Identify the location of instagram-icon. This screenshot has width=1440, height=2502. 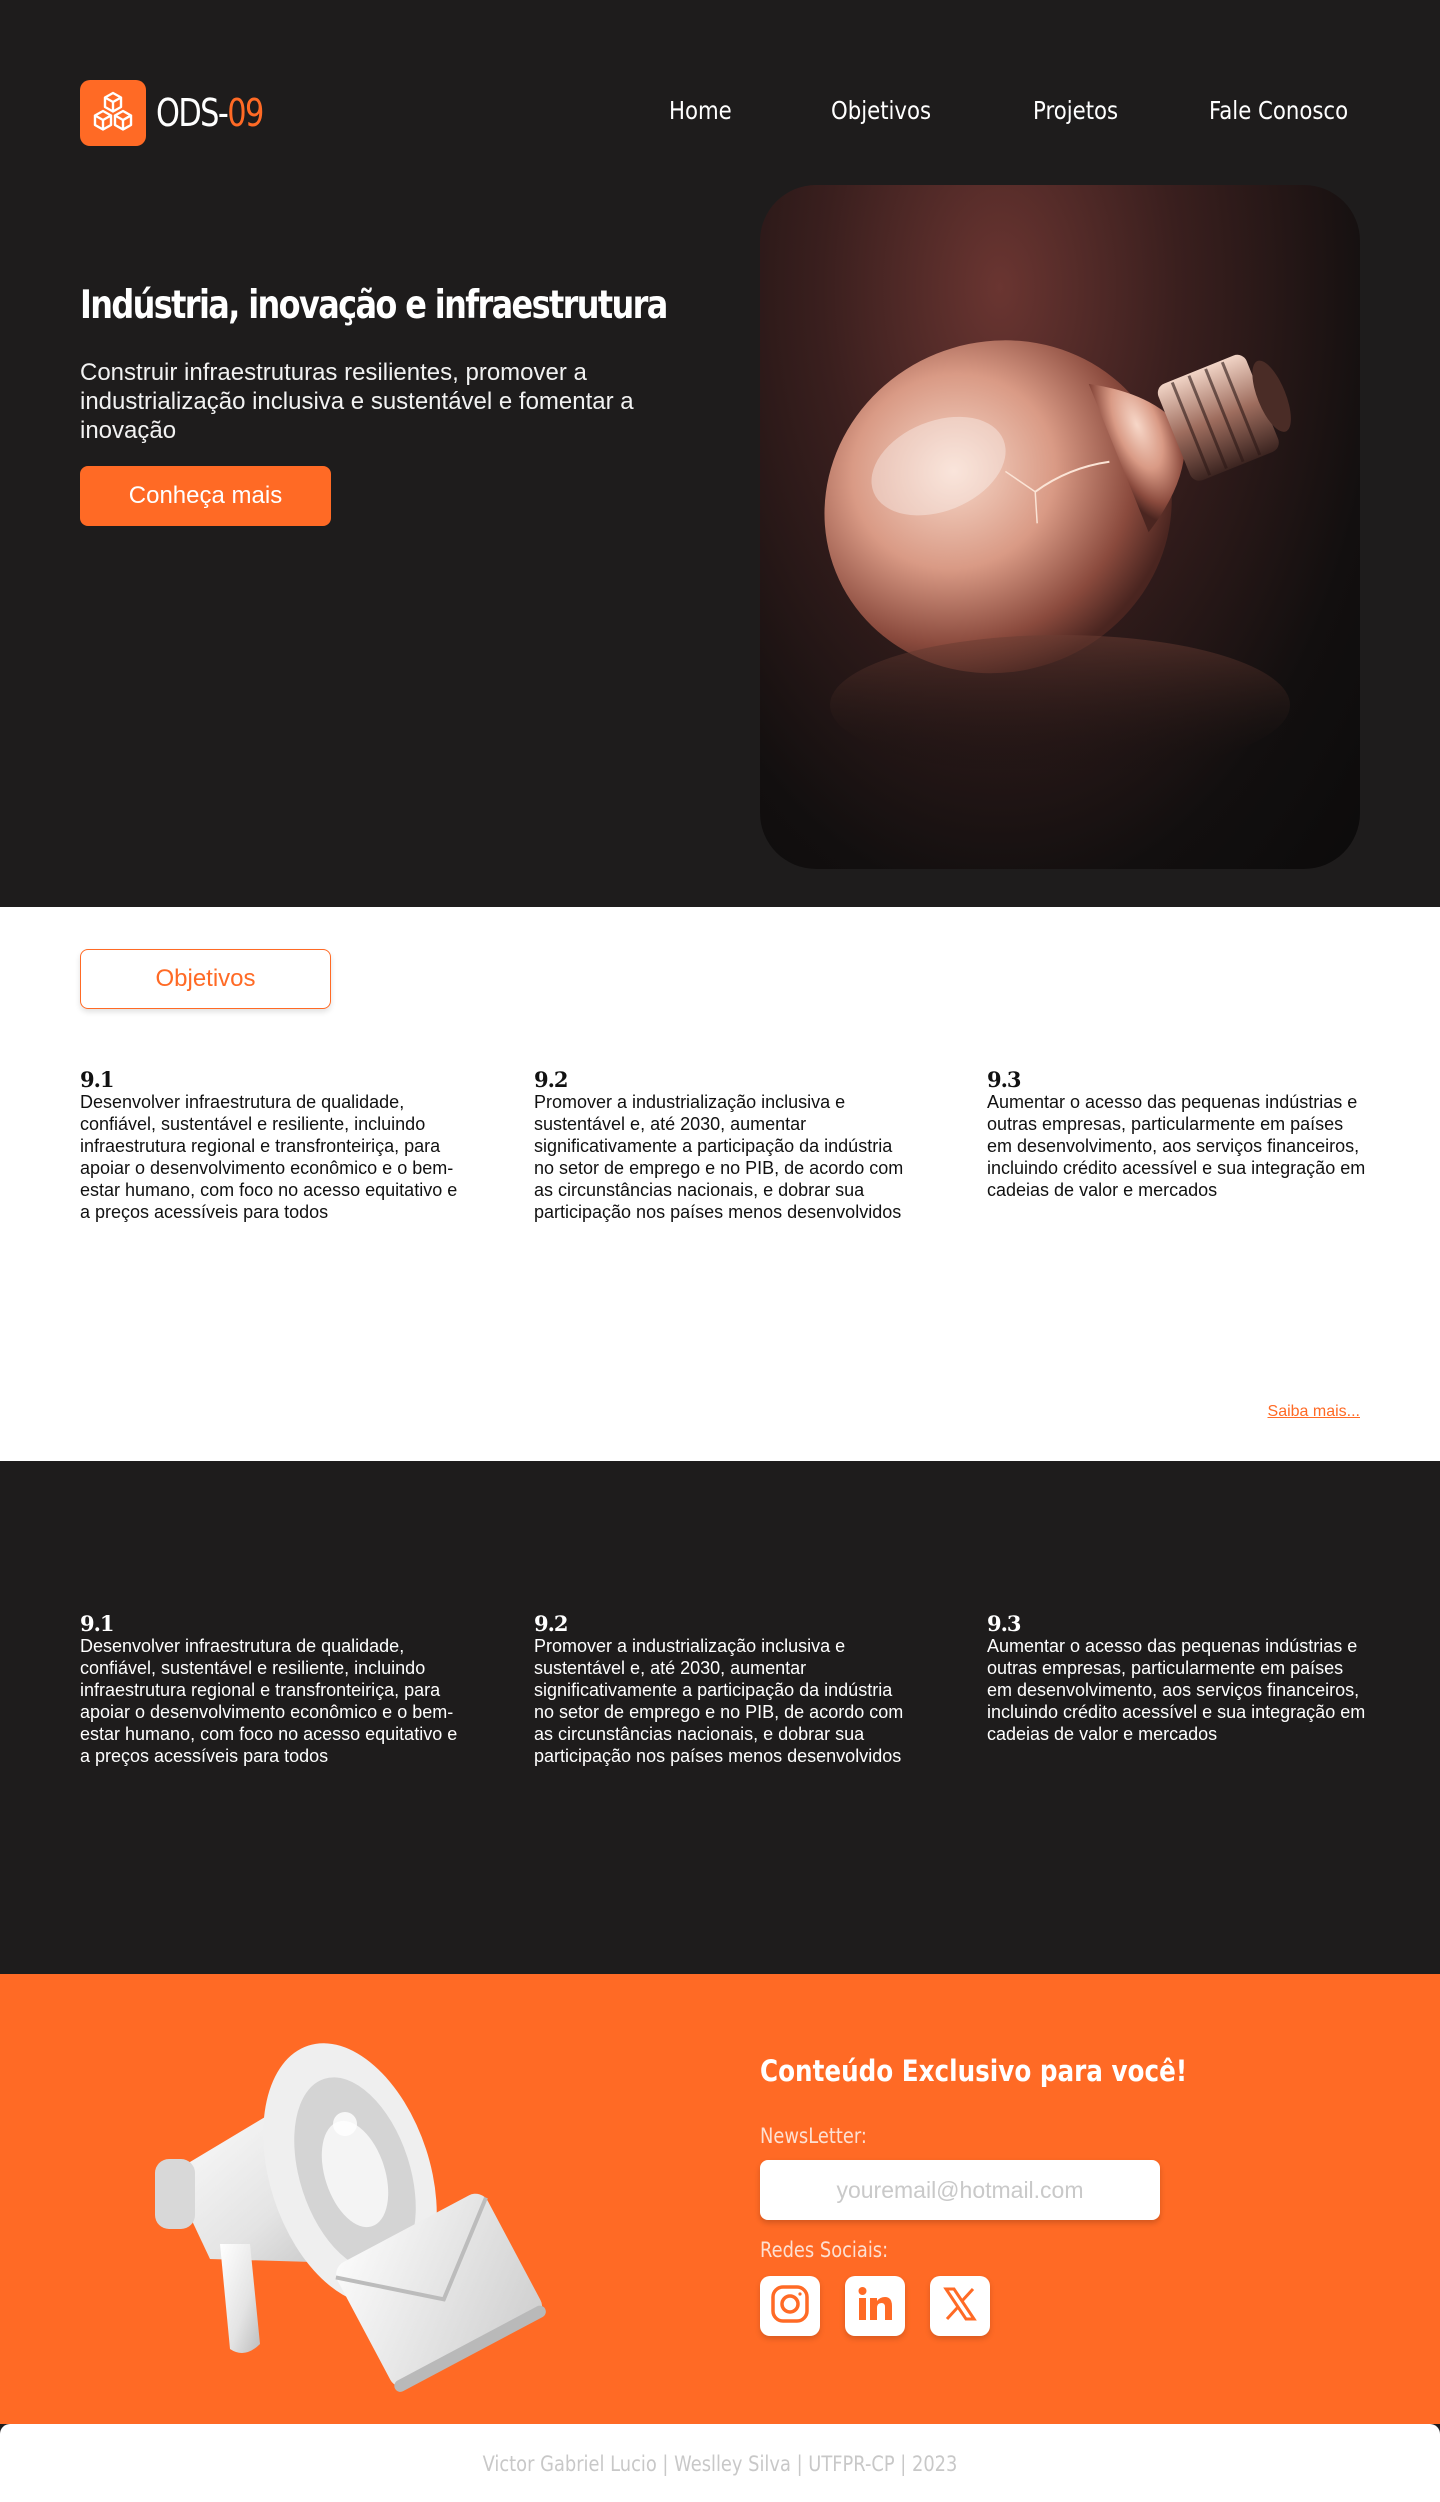
(790, 2306).